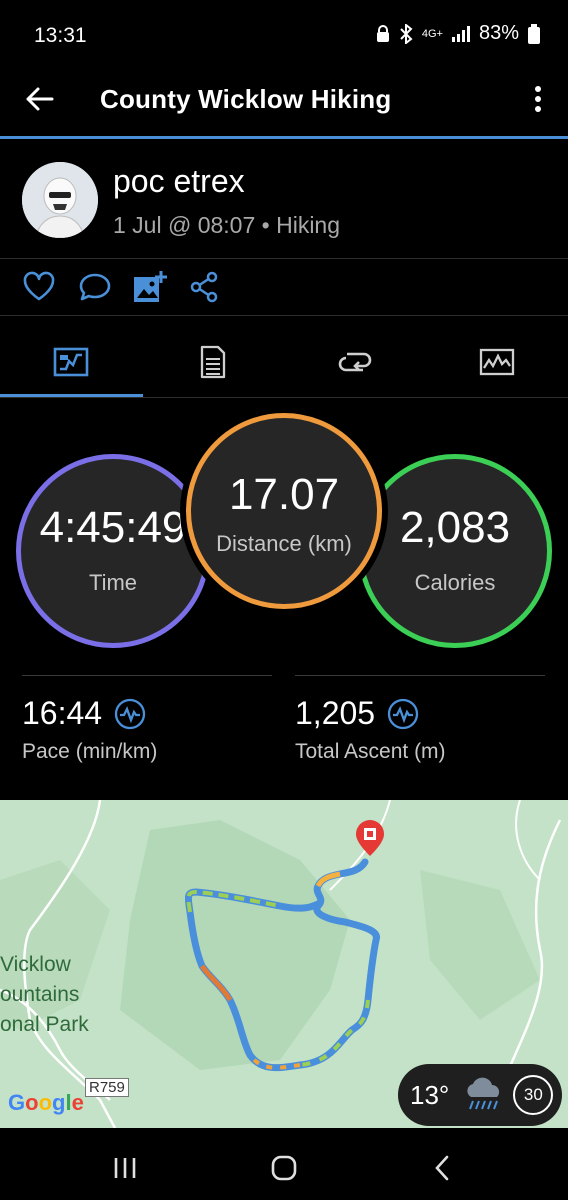 The width and height of the screenshot is (568, 1200). I want to click on distance-label: Distance (km), so click(284, 543).